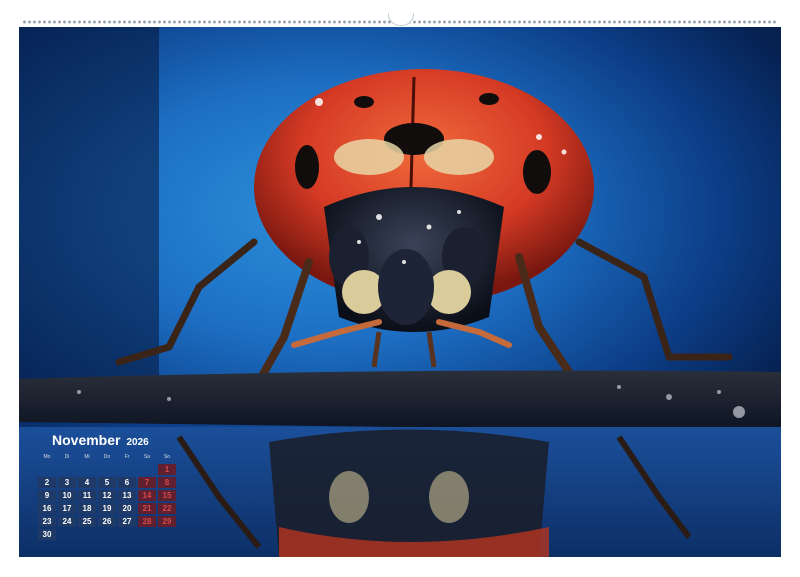 This screenshot has height=577, width=800. What do you see at coordinates (167, 521) in the screenshot?
I see `calendar-day: 29` at bounding box center [167, 521].